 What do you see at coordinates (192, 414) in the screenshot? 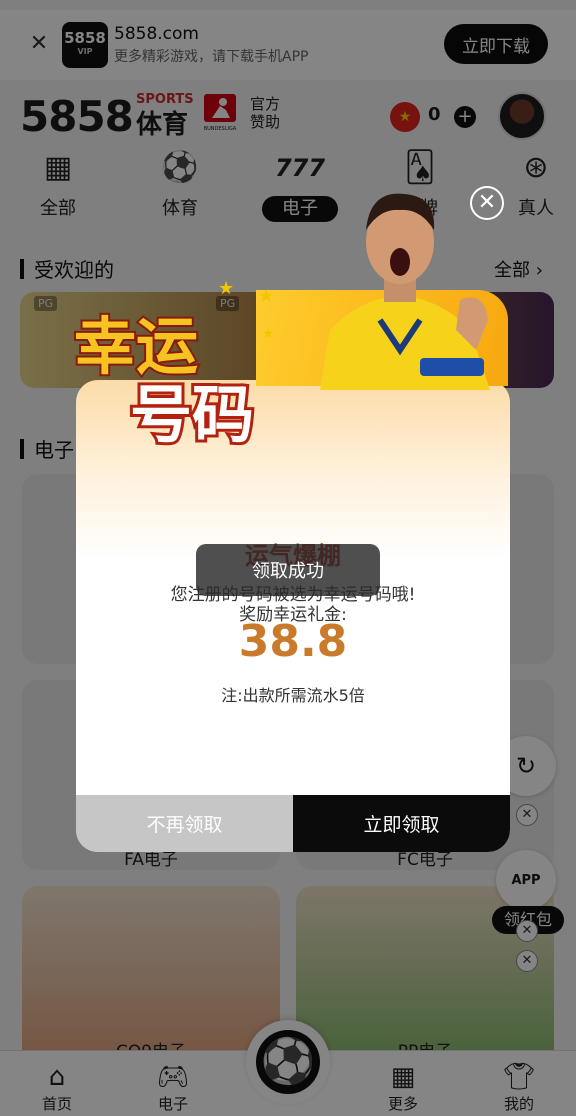
I see `title-art-line-2: 号码` at bounding box center [192, 414].